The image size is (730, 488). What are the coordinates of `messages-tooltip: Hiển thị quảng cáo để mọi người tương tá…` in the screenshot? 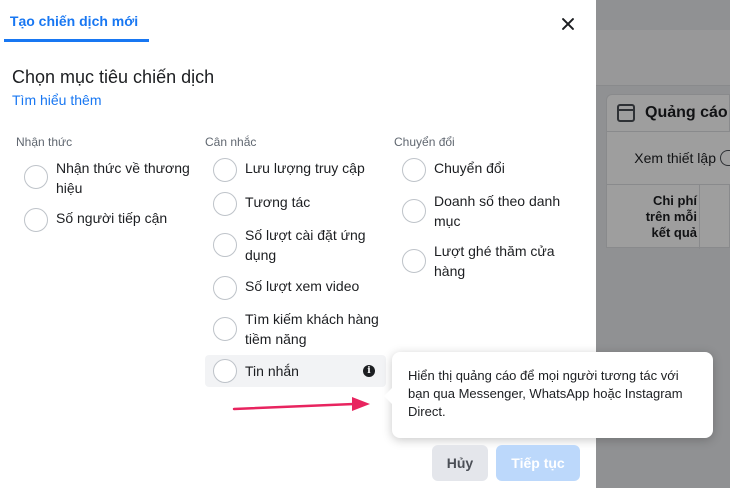 It's located at (548, 395).